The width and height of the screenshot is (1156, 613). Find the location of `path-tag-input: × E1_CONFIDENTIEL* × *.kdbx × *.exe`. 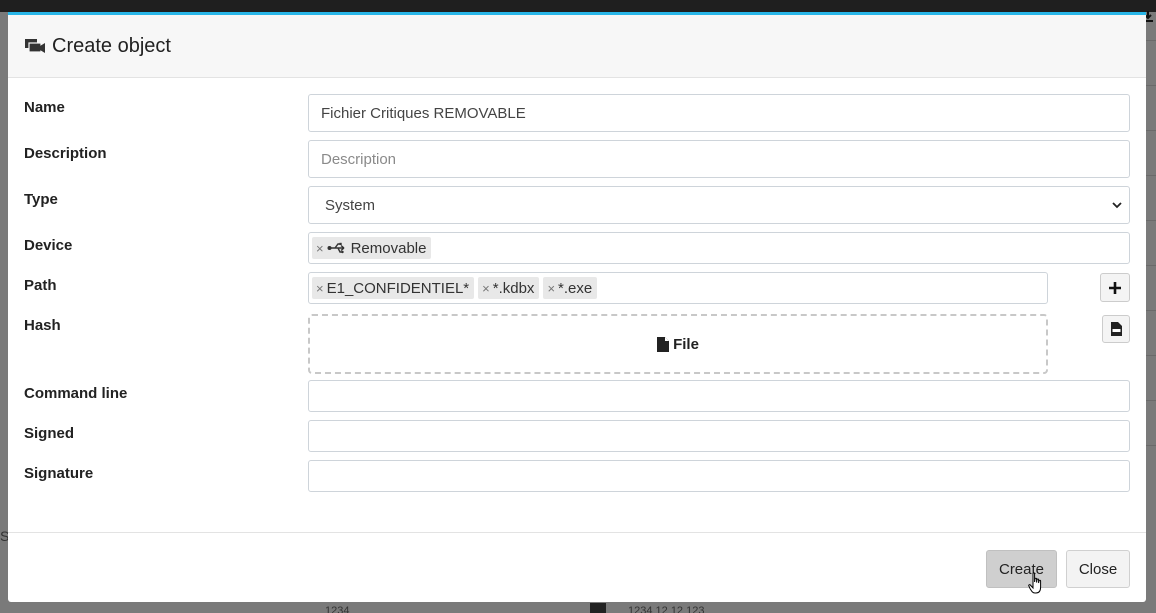

path-tag-input: × E1_CONFIDENTIEL* × *.kdbx × *.exe is located at coordinates (678, 288).